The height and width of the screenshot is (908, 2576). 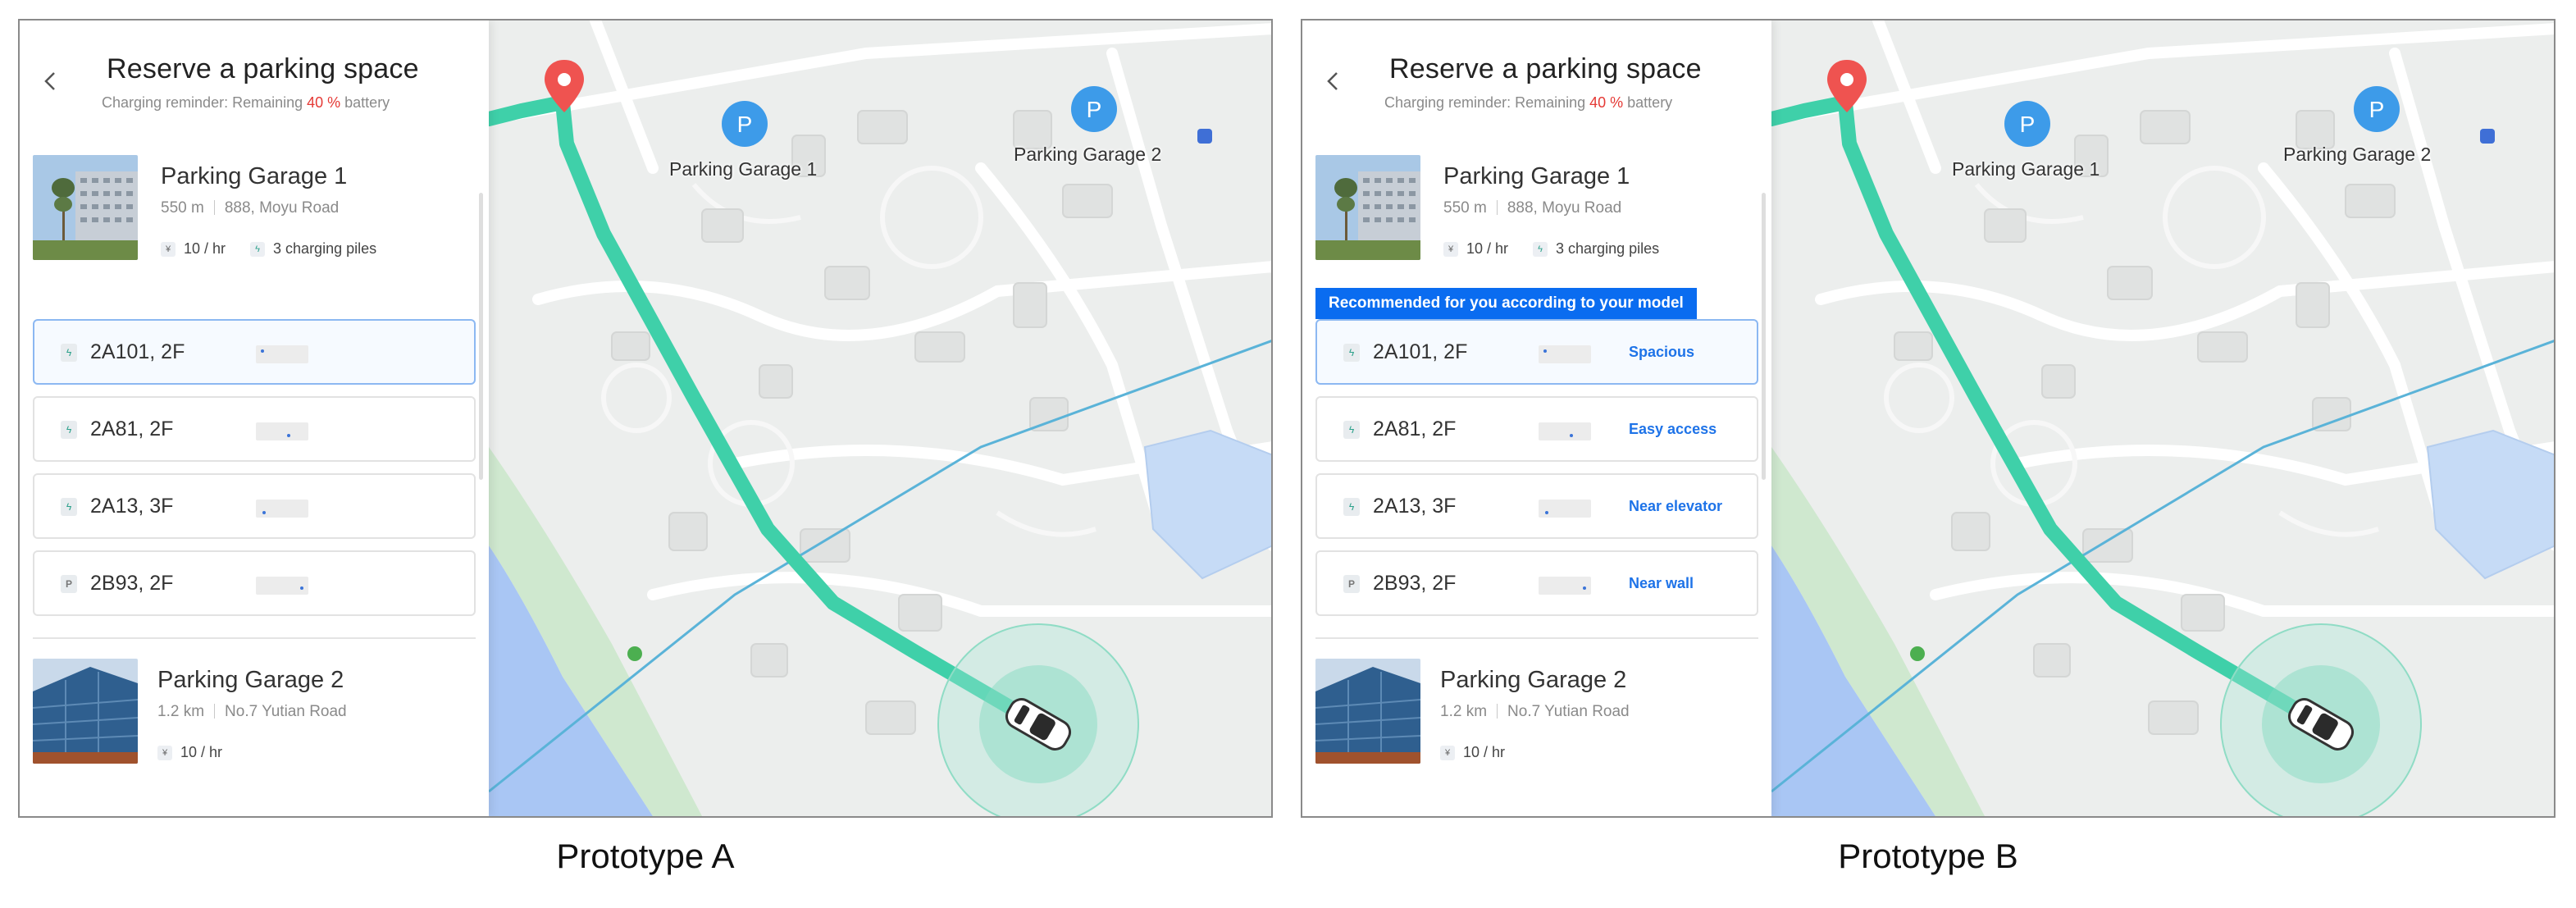 I want to click on spot-label: 2A101, 2F, so click(x=137, y=351).